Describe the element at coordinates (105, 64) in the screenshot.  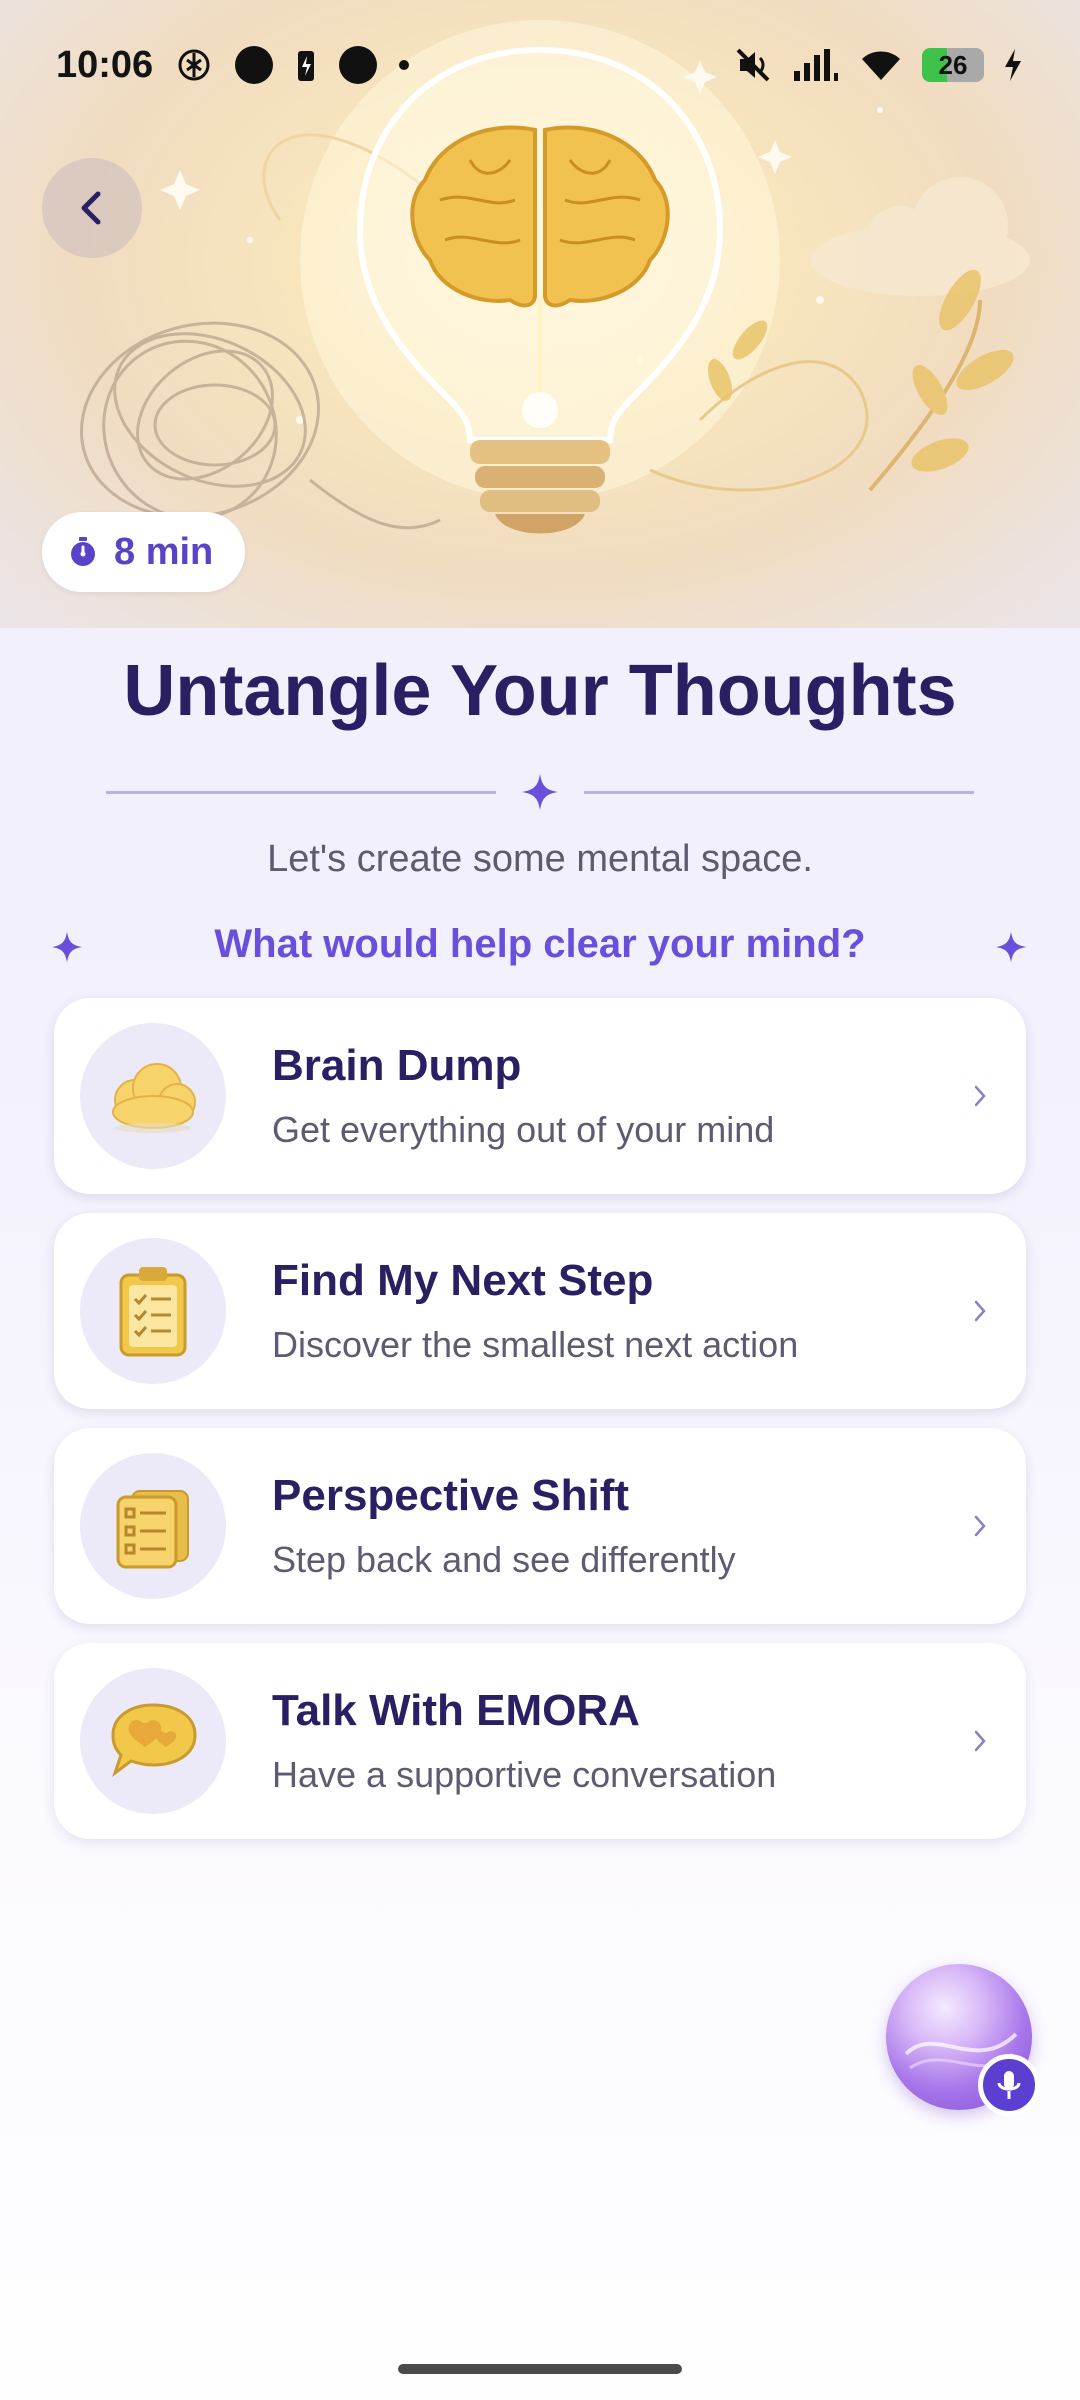
I see `clock: 10:06` at that location.